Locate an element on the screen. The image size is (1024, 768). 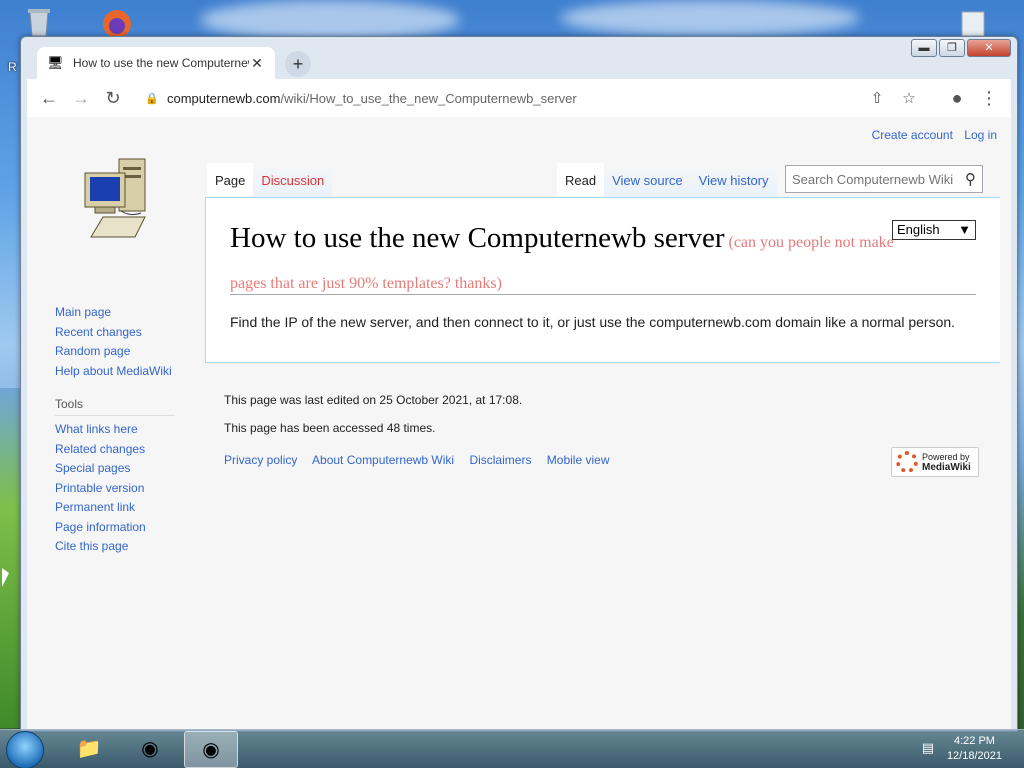
language-select: English ▼ is located at coordinates (934, 230).